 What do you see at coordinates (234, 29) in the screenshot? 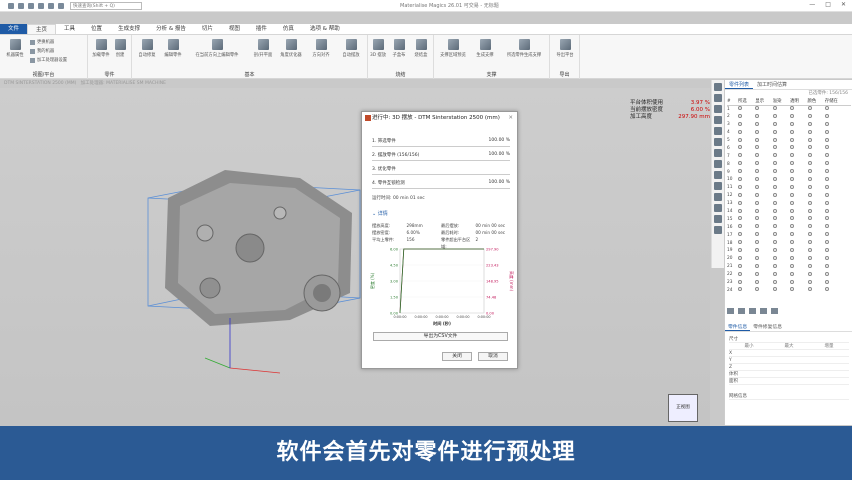
I see `tab-7: 视图` at bounding box center [234, 29].